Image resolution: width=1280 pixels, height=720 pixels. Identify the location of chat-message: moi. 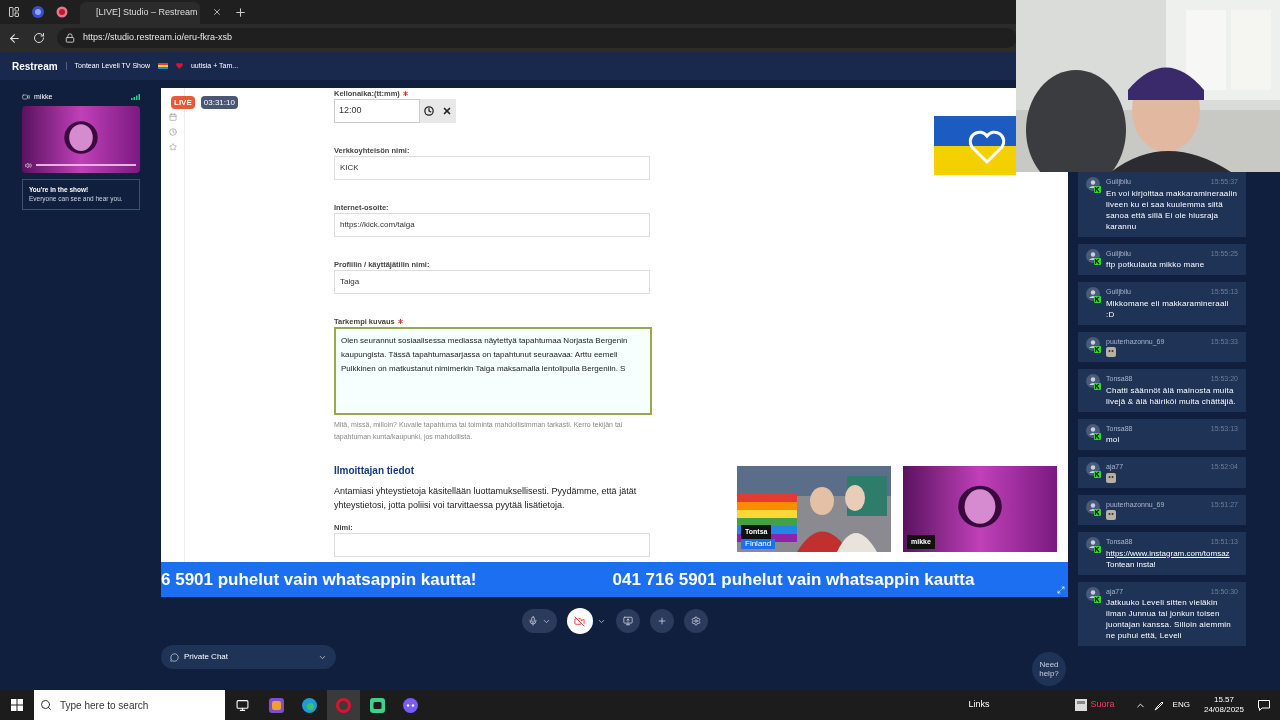
(1113, 439).